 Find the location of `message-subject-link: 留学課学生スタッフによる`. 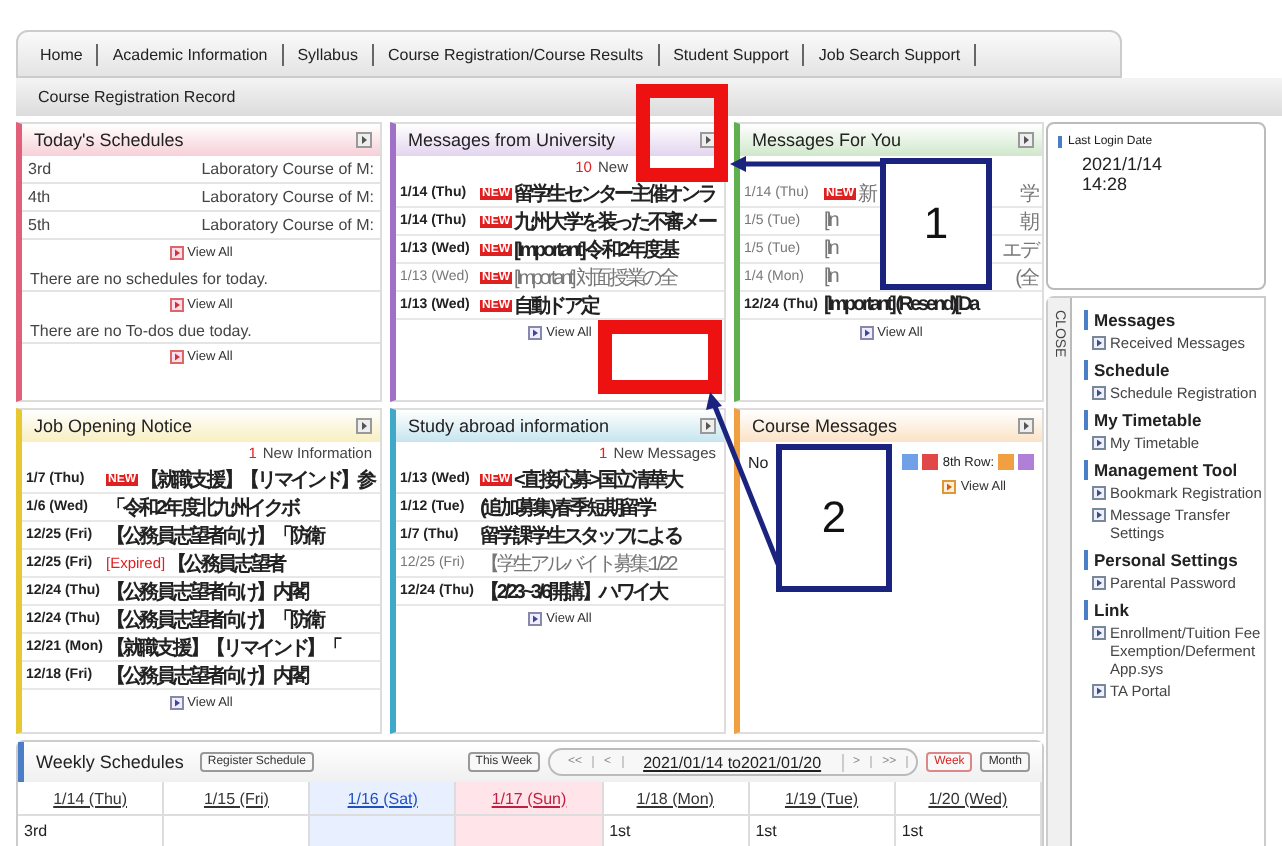

message-subject-link: 留学課学生スタッフによる is located at coordinates (580, 535).